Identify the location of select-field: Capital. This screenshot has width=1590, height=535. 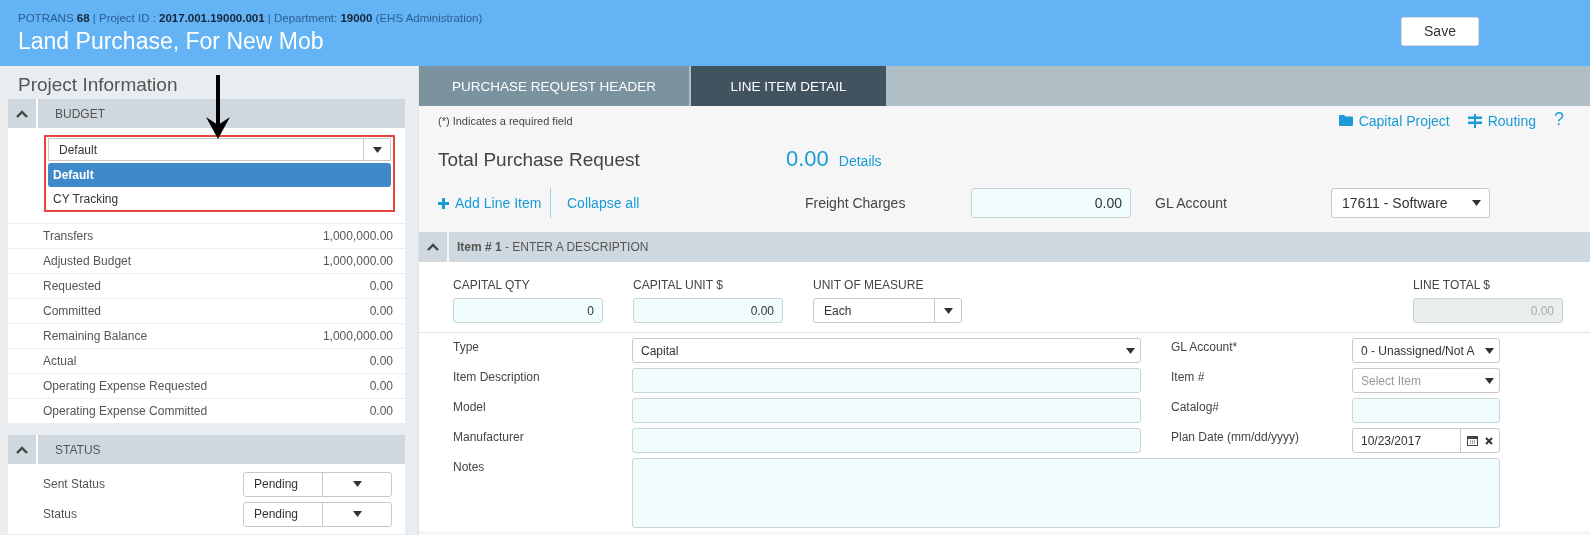
(886, 350).